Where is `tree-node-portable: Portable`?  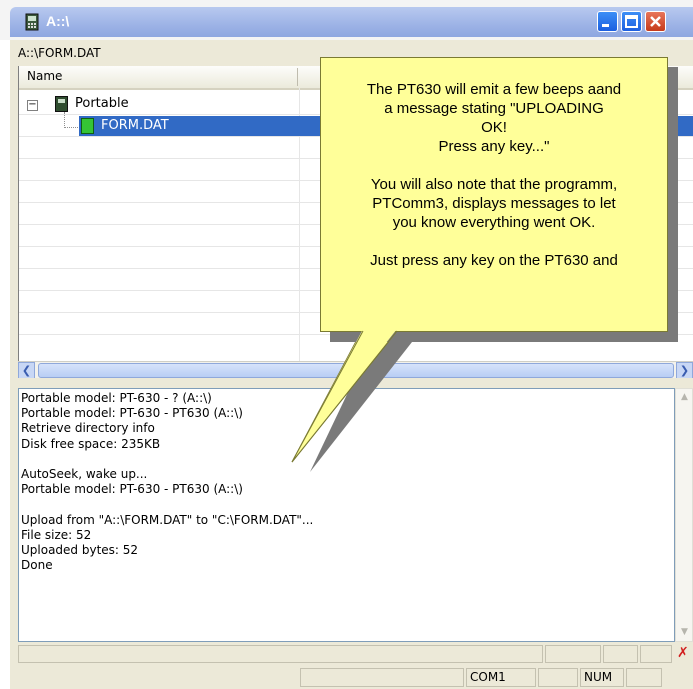
tree-node-portable: Portable is located at coordinates (102, 103).